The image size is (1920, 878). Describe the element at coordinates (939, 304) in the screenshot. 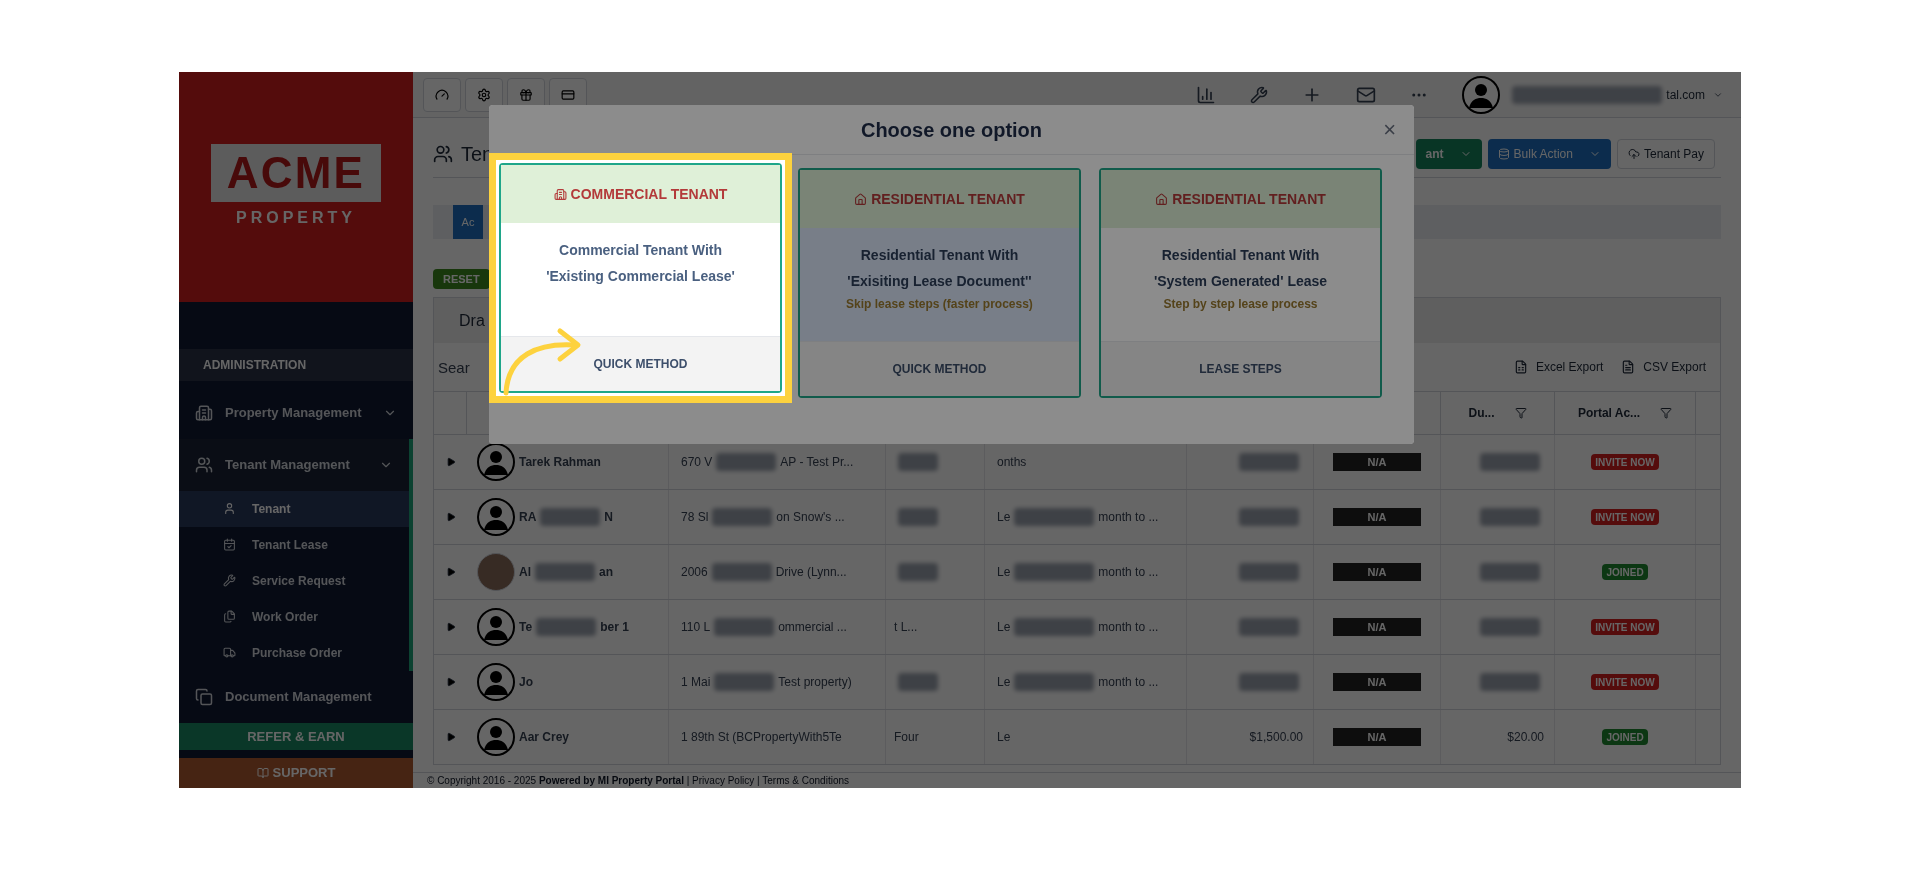

I see `card-note: Skip lease steps (faster process)` at that location.